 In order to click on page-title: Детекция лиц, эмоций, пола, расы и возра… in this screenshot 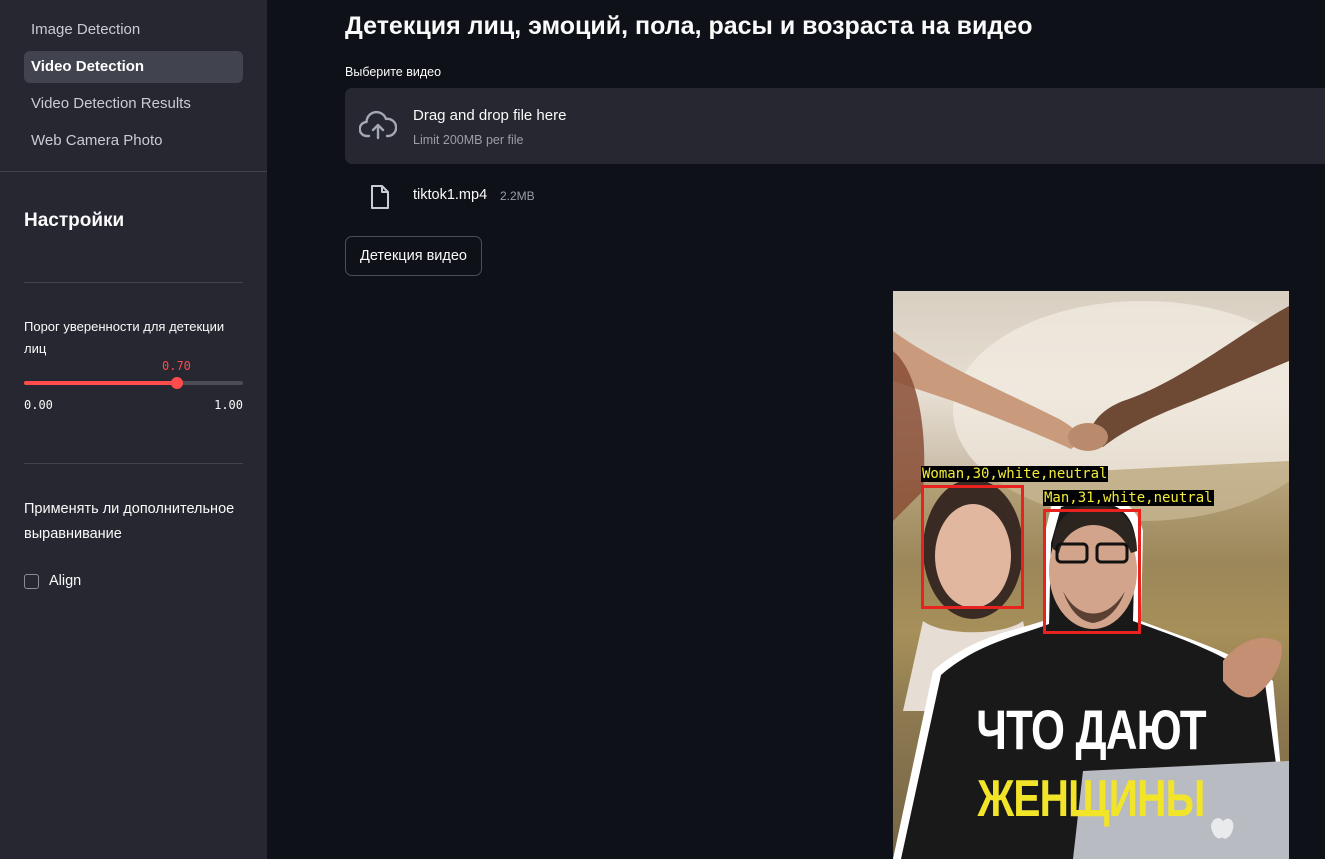, I will do `click(689, 26)`.